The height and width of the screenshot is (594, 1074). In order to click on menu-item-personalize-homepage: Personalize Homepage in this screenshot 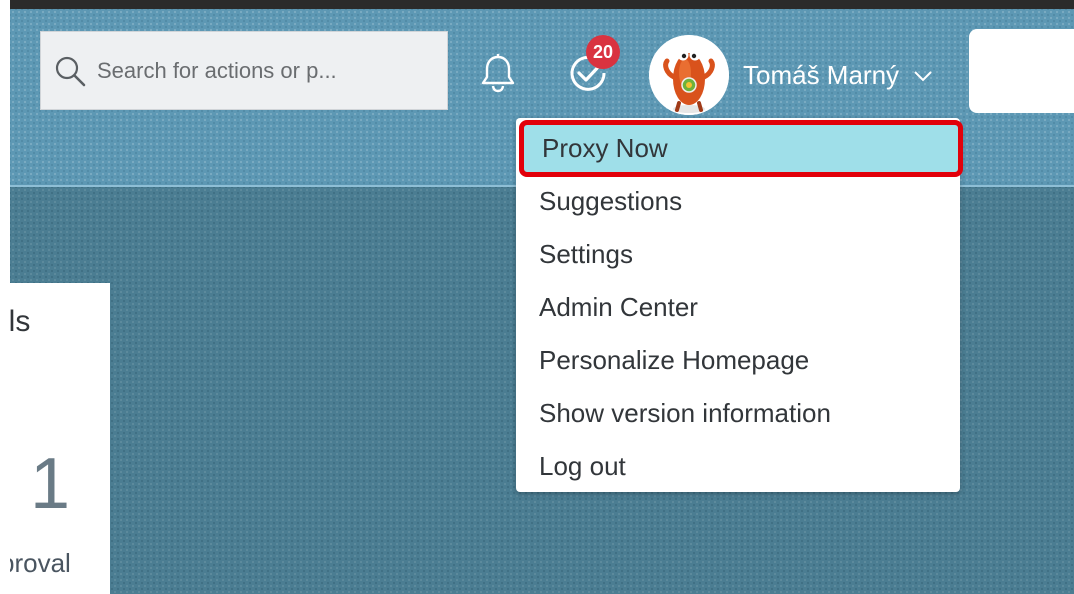, I will do `click(738, 360)`.